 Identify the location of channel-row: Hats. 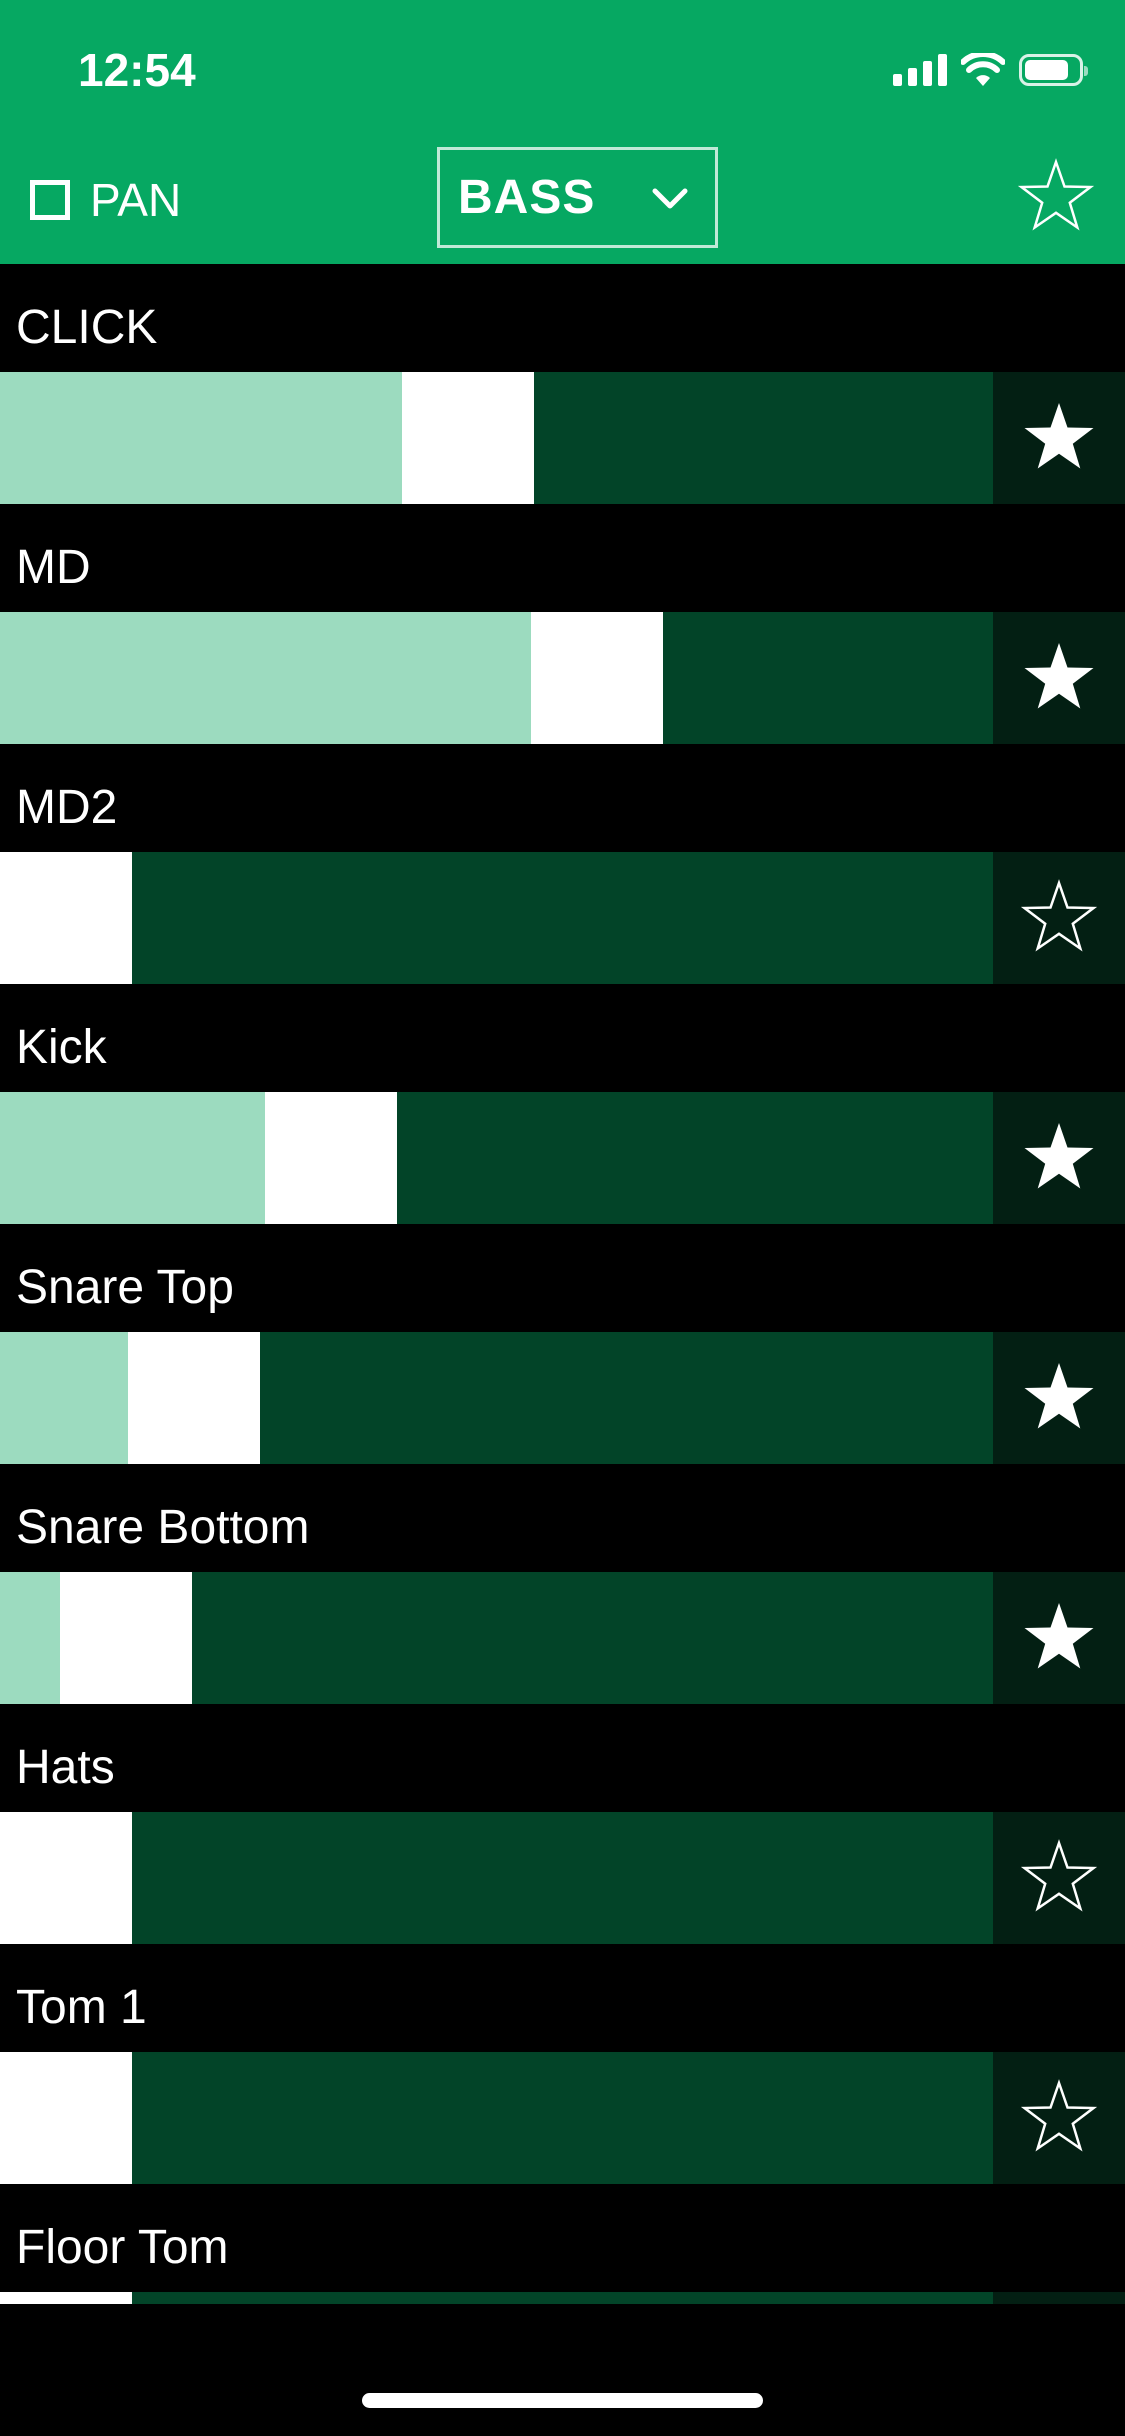
(562, 1824).